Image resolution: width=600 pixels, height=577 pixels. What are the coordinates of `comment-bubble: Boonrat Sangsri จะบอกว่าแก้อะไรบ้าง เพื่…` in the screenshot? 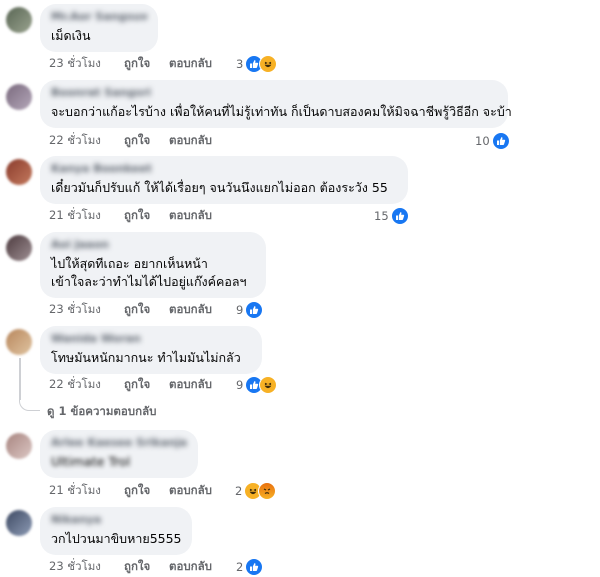 It's located at (276, 104).